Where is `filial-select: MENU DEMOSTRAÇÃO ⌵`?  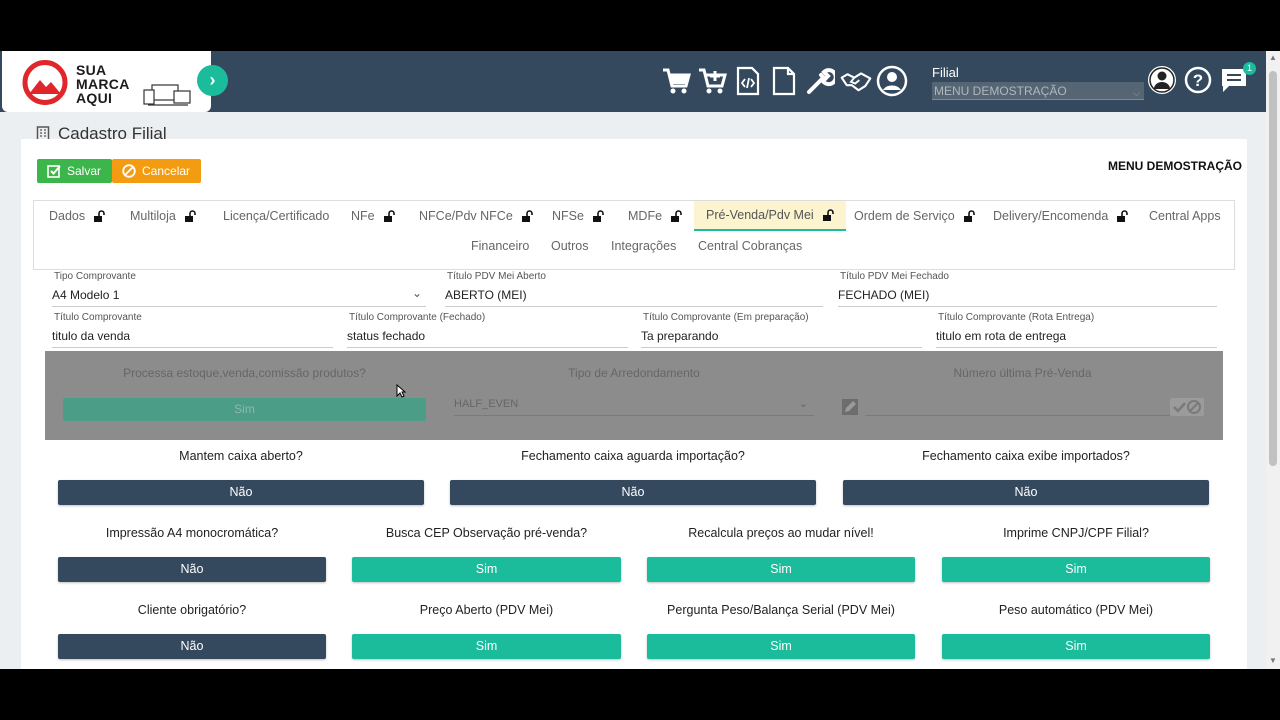 filial-select: MENU DEMOSTRAÇÃO ⌵ is located at coordinates (1038, 91).